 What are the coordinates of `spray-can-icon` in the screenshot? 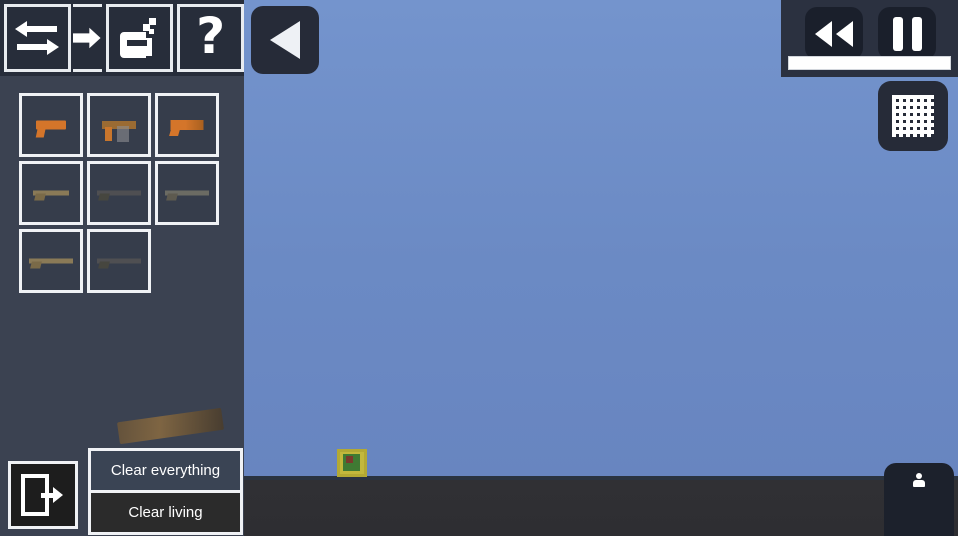 It's located at (137, 38).